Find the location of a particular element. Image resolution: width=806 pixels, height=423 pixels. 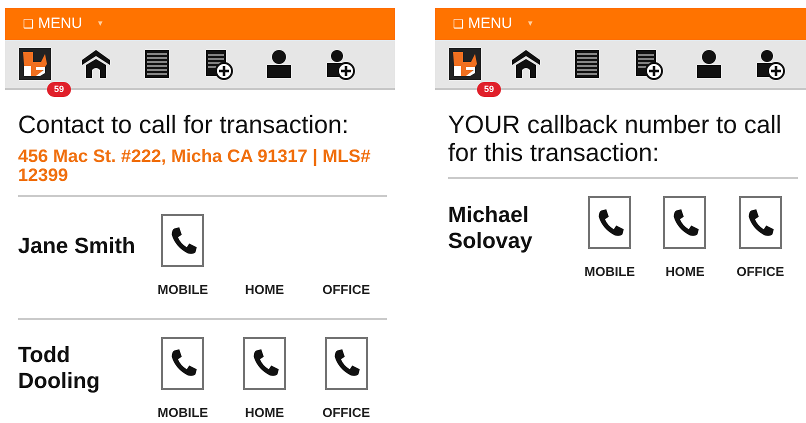

heading: YOUR callback number to call for this transaction: is located at coordinates (615, 139).